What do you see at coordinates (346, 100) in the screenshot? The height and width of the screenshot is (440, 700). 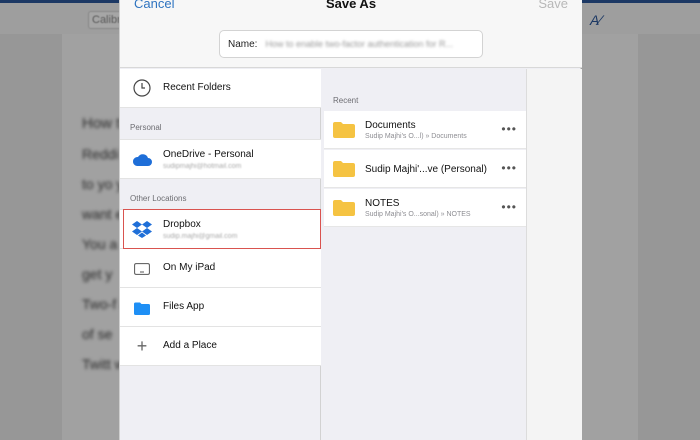 I see `recent-section-label: Recent` at bounding box center [346, 100].